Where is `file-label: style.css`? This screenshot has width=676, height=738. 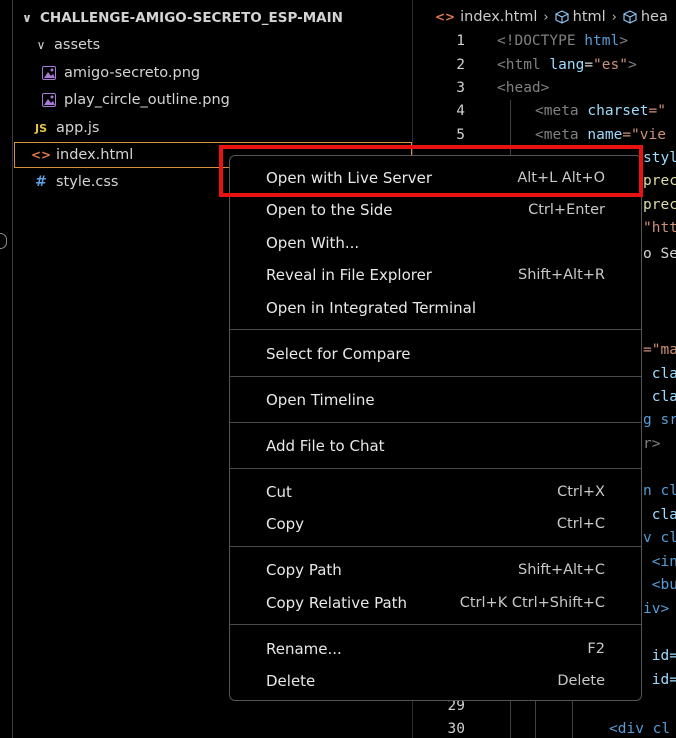
file-label: style.css is located at coordinates (87, 182).